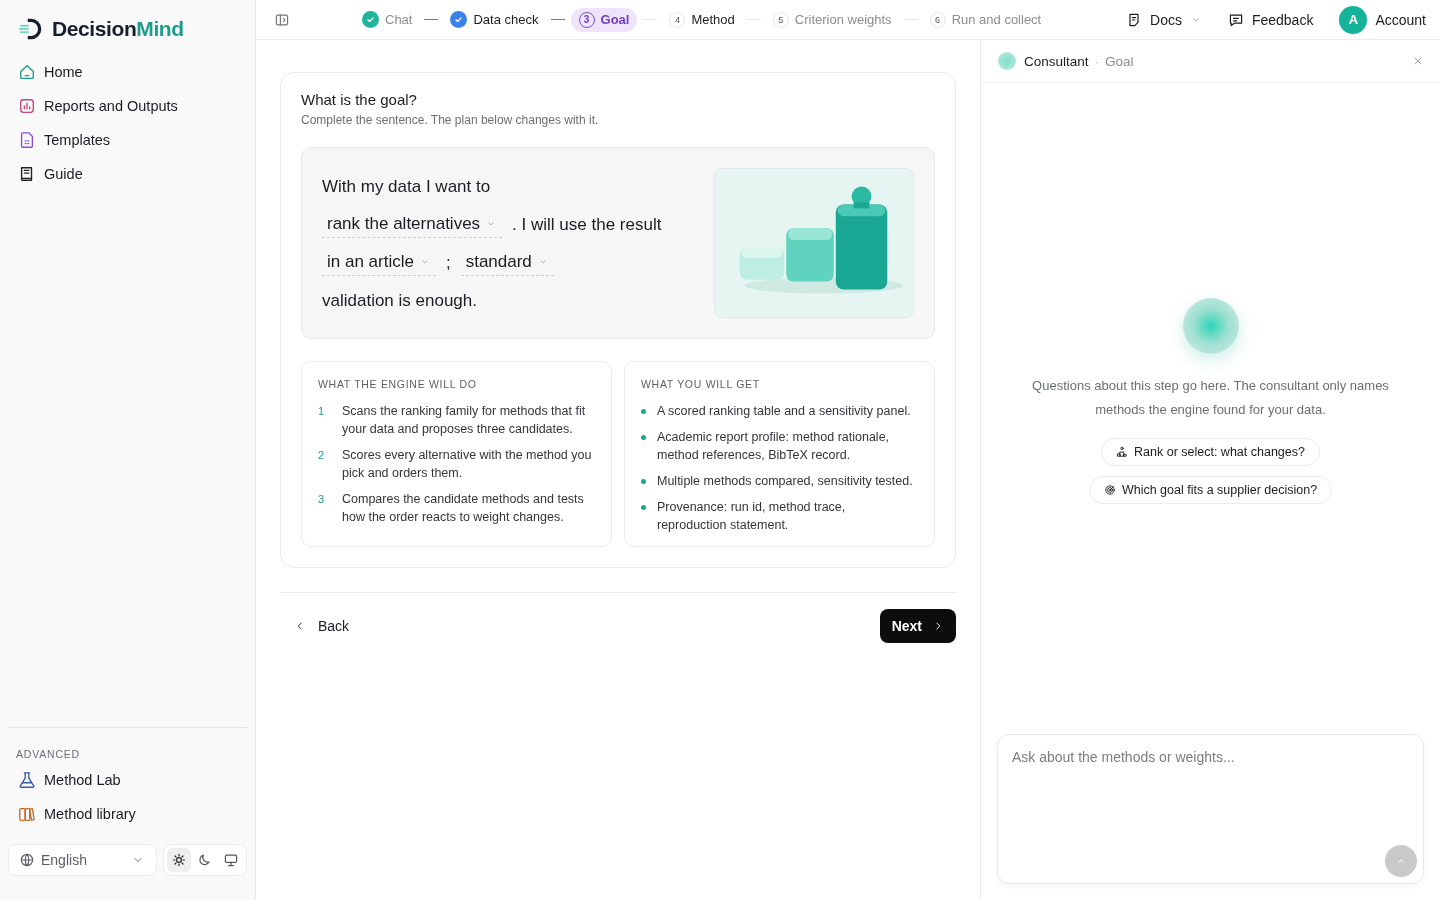  Describe the element at coordinates (127, 72) in the screenshot. I see `nav-item: Home` at that location.